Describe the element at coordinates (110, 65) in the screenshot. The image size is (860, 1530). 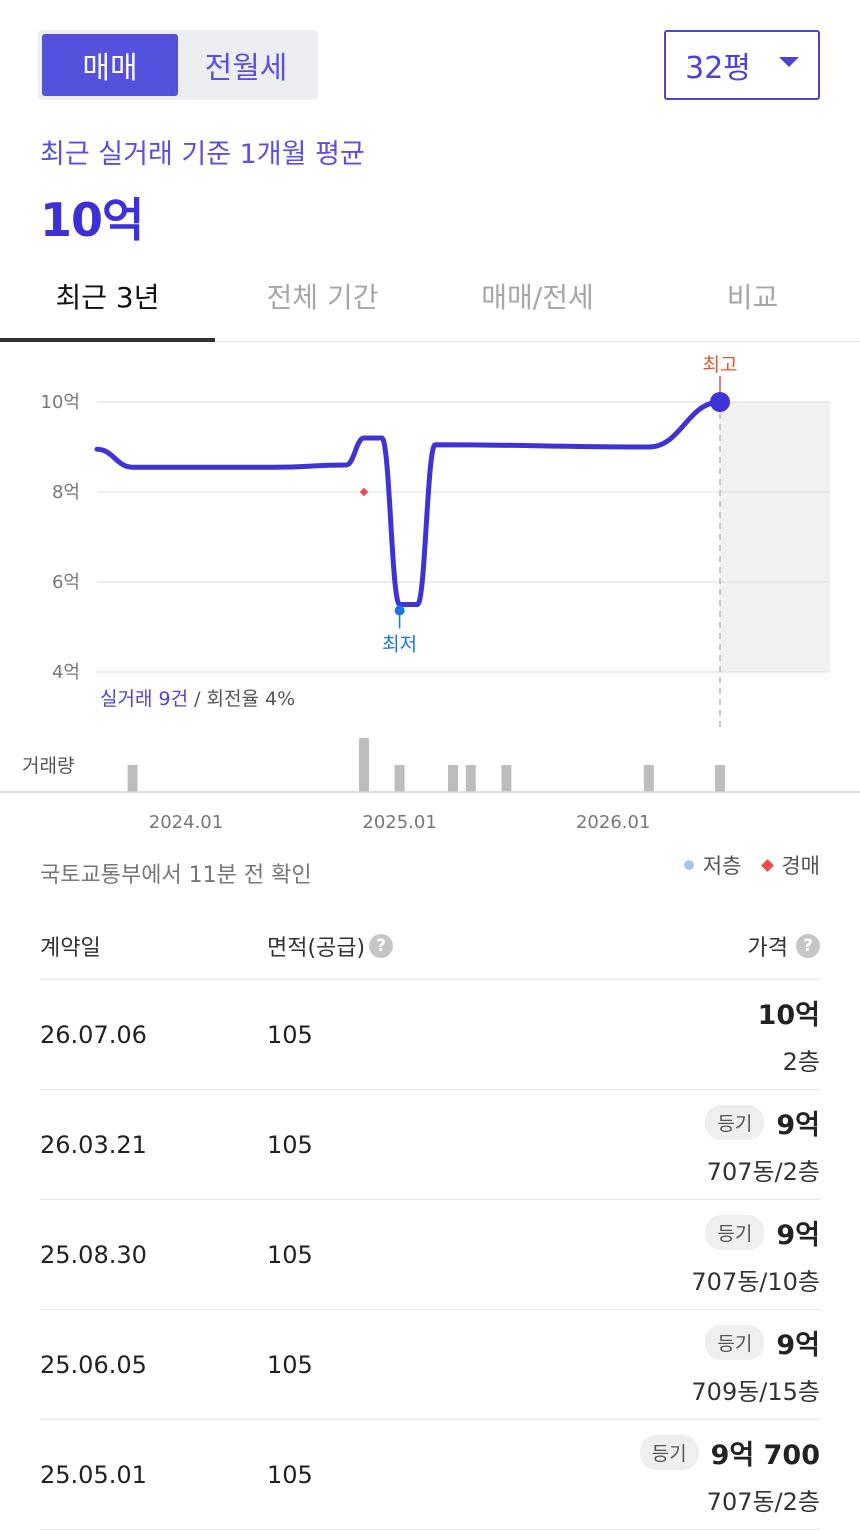
I see `deal-type-sale-button: 매매` at that location.